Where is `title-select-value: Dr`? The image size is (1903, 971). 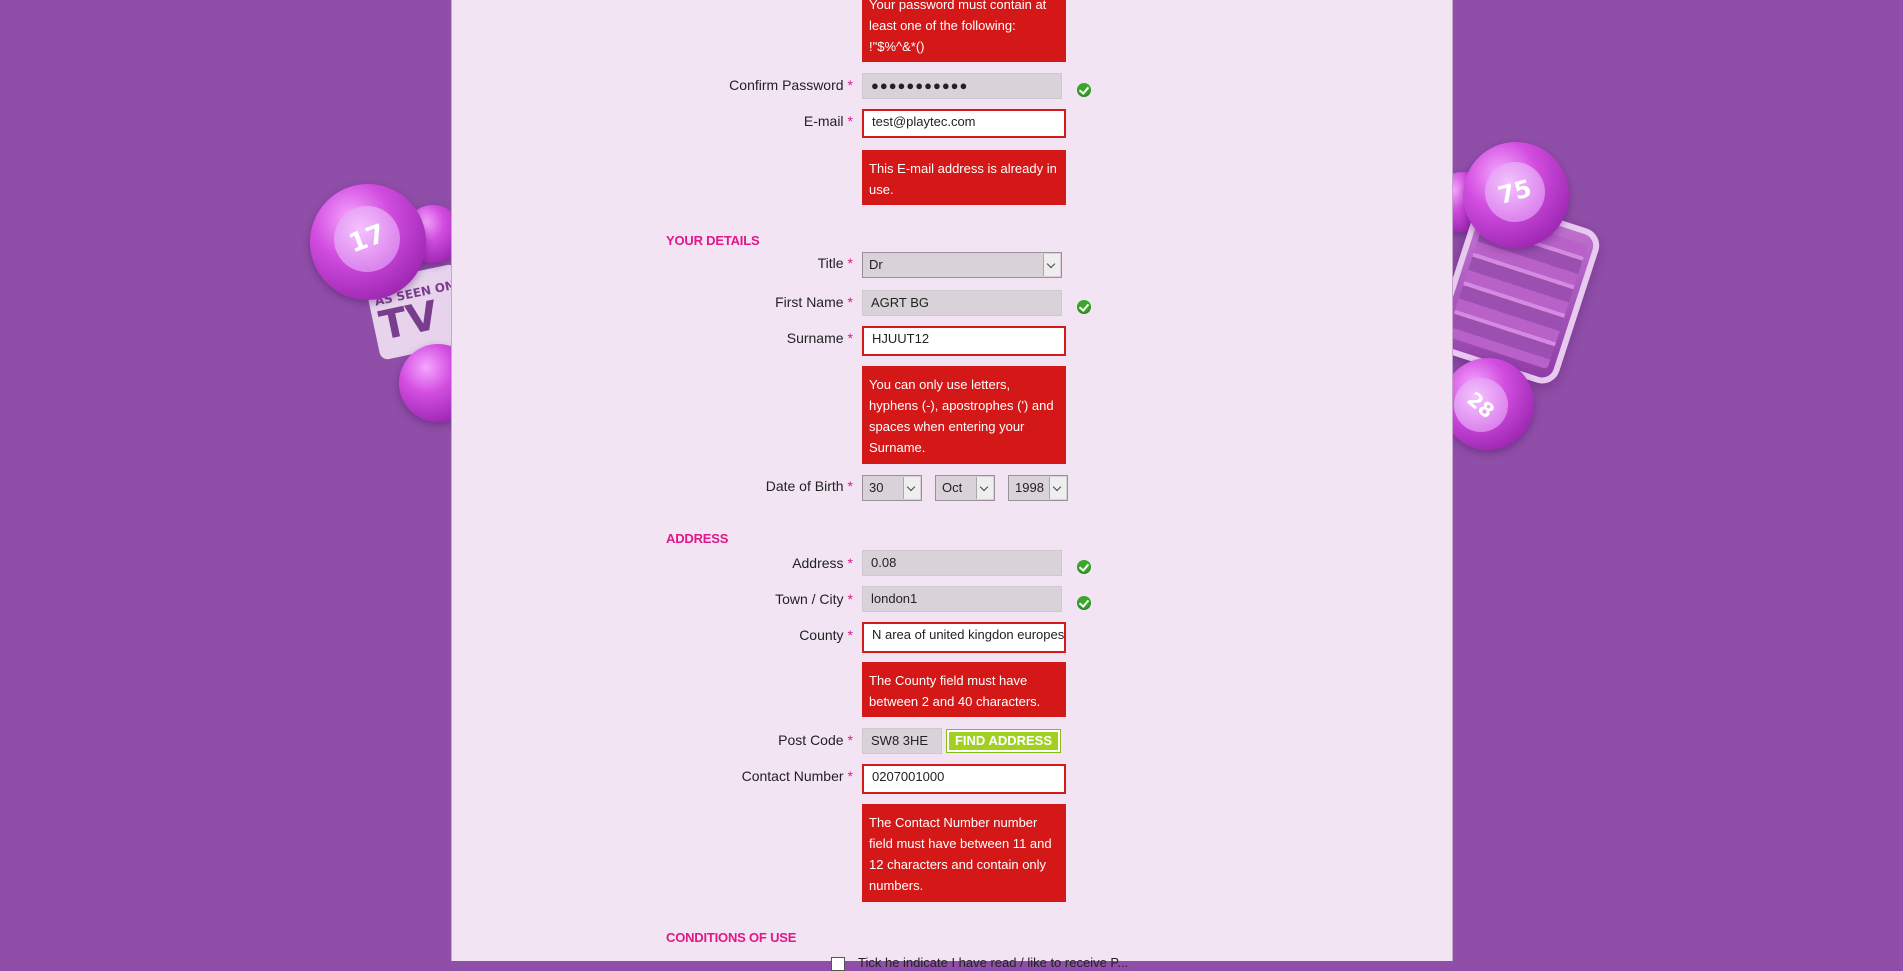 title-select-value: Dr is located at coordinates (876, 264).